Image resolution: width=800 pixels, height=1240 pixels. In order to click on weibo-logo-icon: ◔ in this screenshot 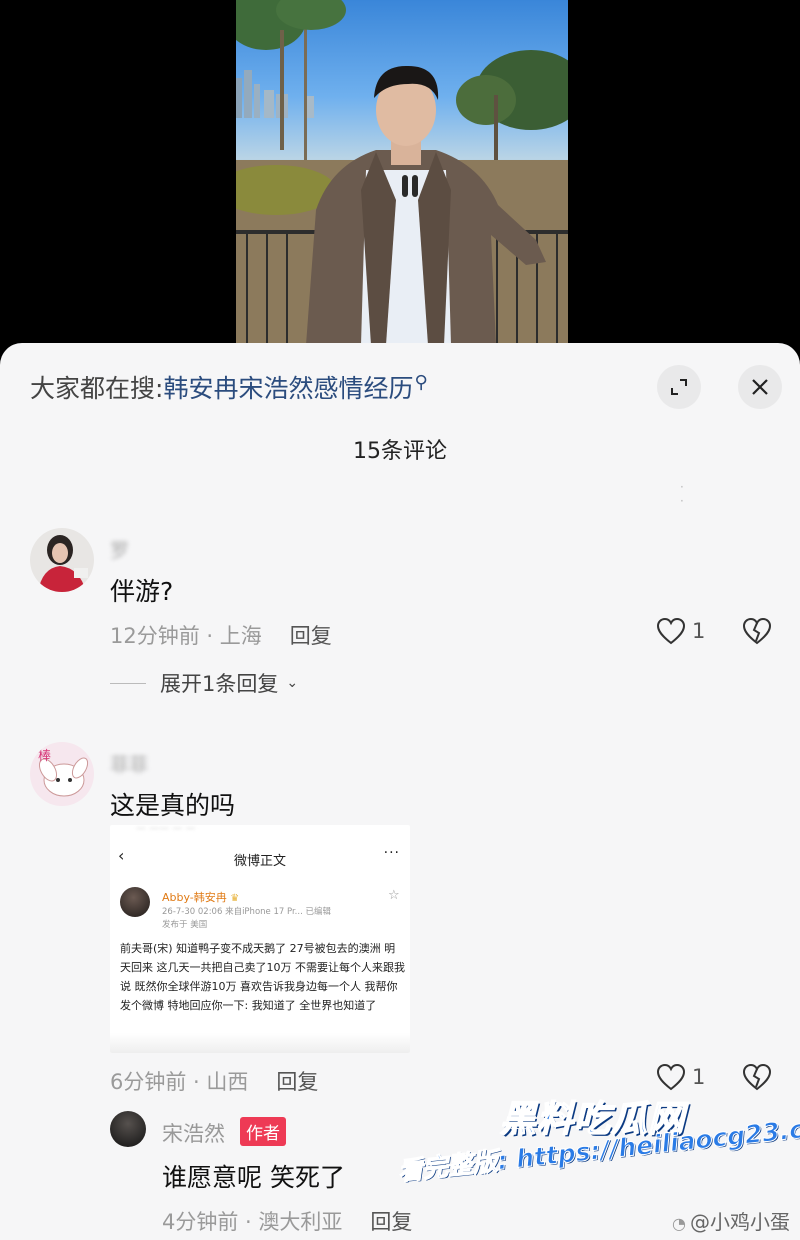, I will do `click(679, 1223)`.